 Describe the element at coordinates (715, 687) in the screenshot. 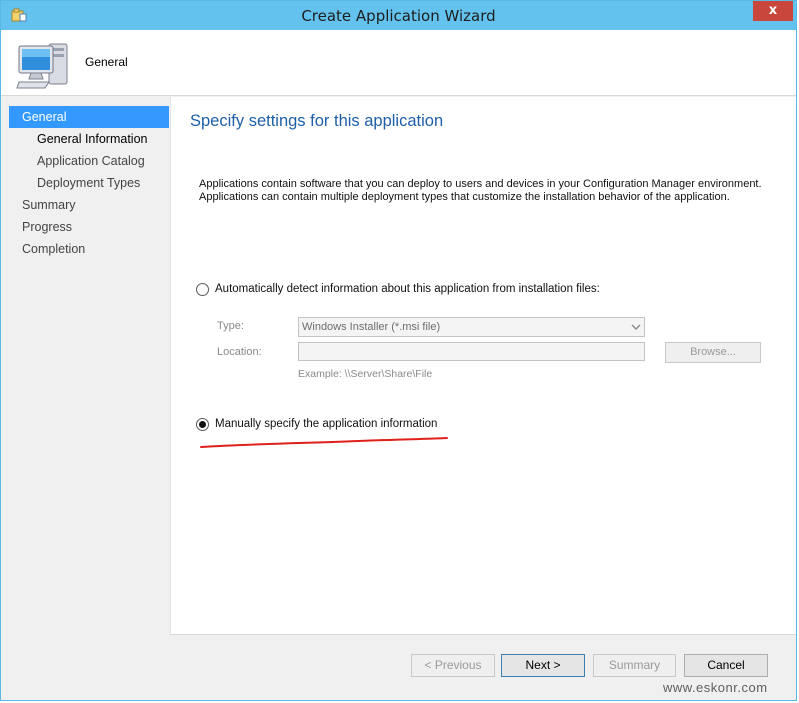

I see `watermark-text: www.eskonr.com` at that location.